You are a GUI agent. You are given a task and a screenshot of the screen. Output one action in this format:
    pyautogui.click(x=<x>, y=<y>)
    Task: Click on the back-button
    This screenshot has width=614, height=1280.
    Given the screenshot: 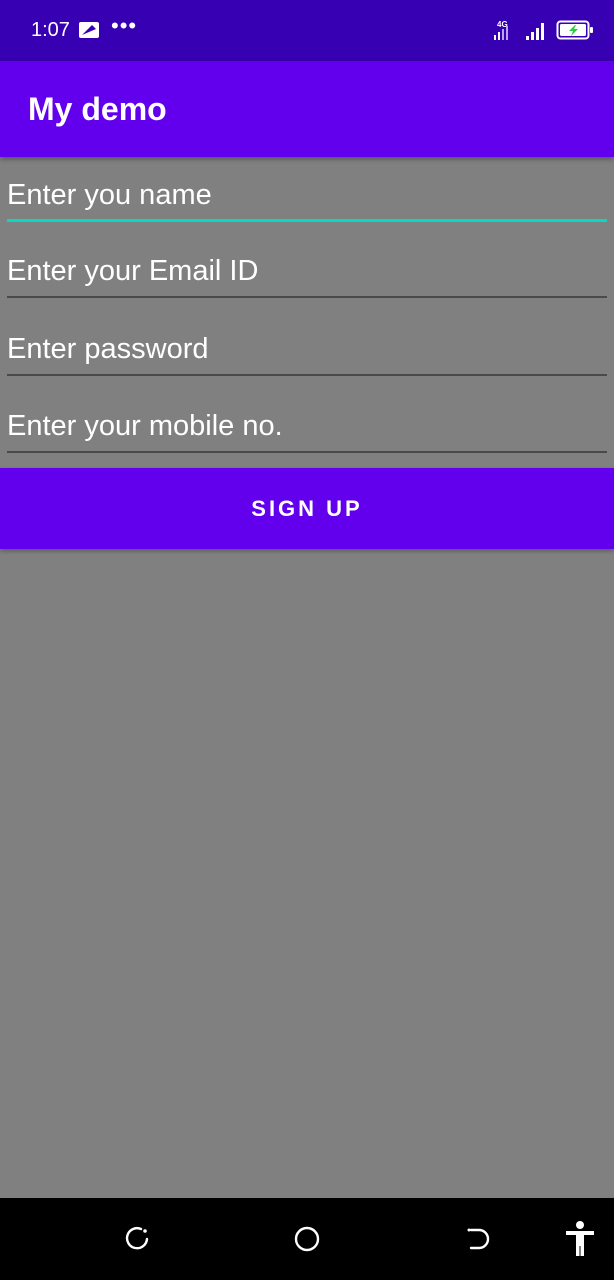 What is the action you would take?
    pyautogui.click(x=477, y=1239)
    